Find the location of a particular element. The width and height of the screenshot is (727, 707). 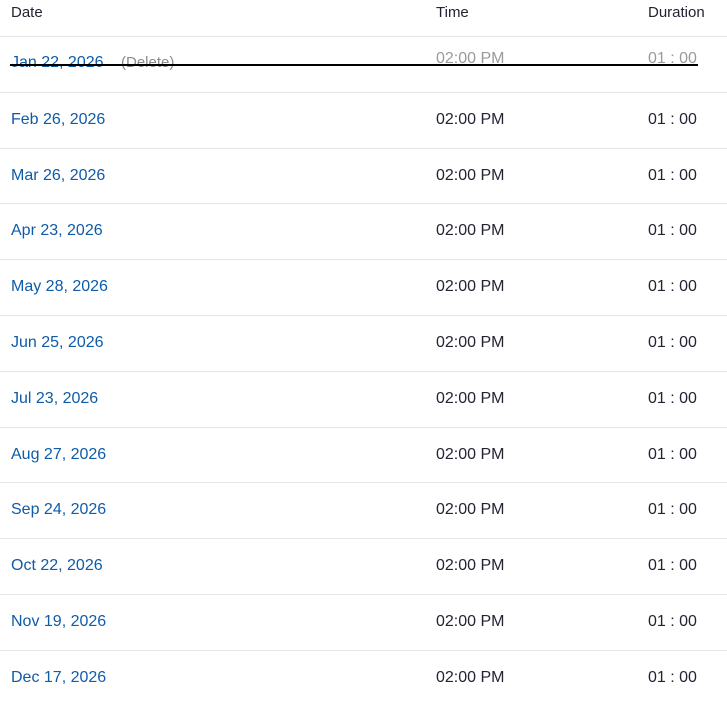

table-row-deleted: Jan 22, 2026 (Delete) 02:00 PM 01 : 00 is located at coordinates (363, 65).